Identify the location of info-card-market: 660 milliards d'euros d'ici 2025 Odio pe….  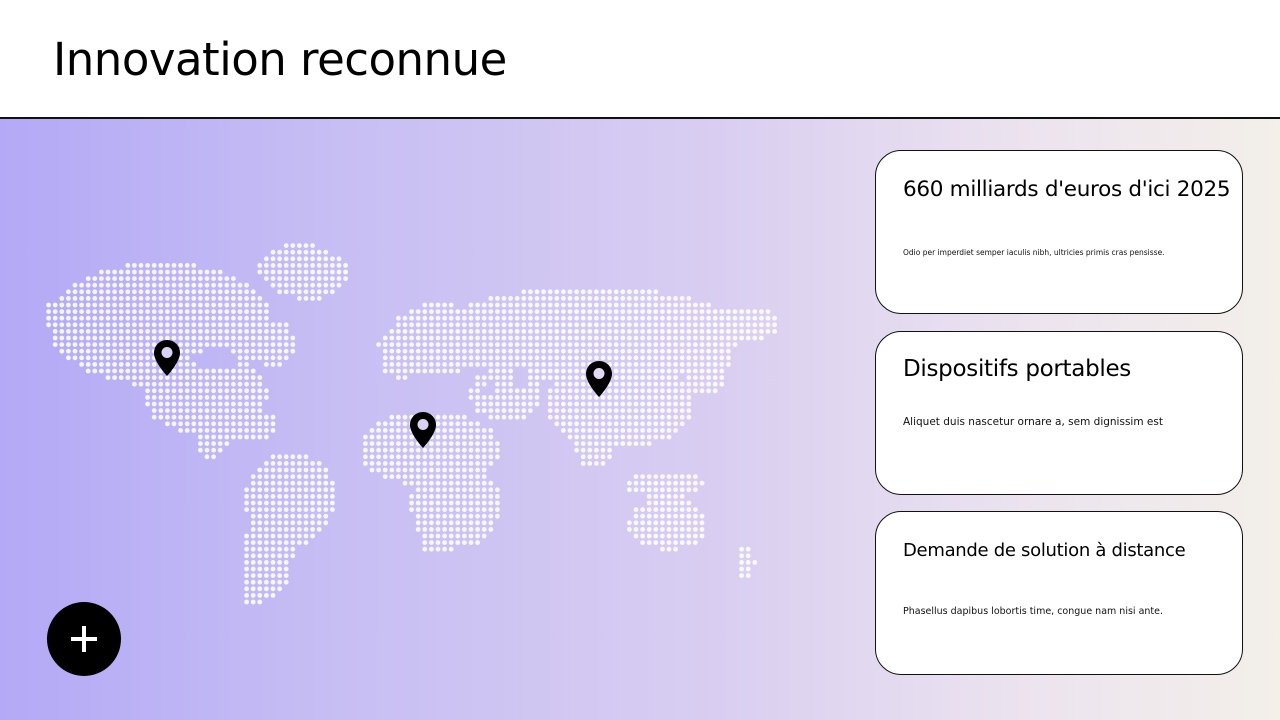
(1059, 232).